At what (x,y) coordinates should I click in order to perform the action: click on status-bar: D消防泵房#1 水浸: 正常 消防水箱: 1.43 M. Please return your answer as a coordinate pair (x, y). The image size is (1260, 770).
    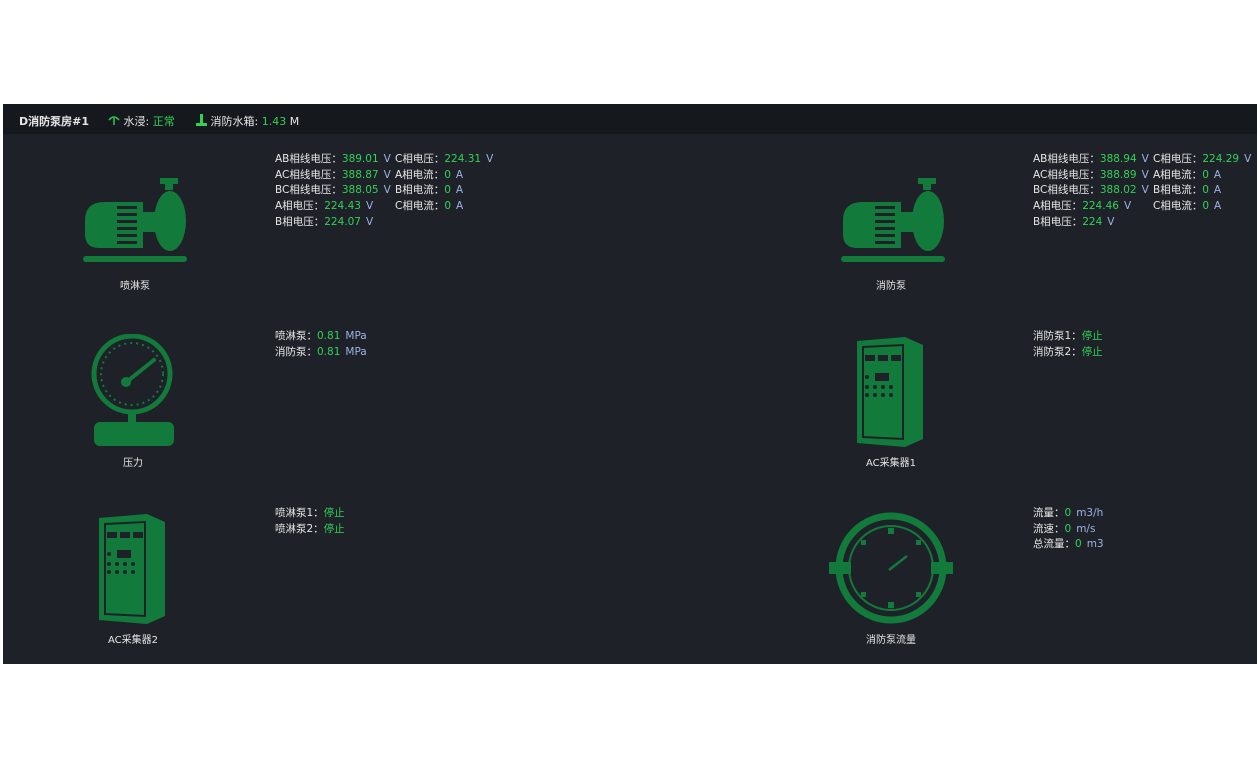
    Looking at the image, I should click on (630, 119).